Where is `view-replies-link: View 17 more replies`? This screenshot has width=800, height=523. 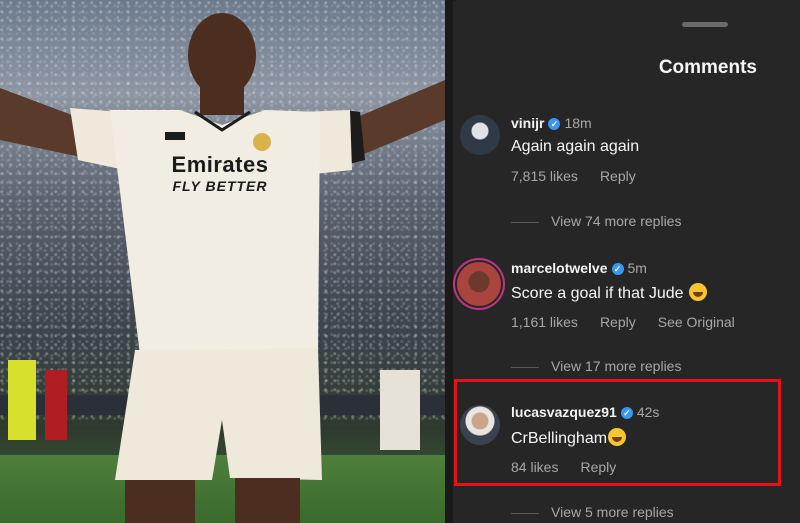
view-replies-link: View 17 more replies is located at coordinates (596, 366).